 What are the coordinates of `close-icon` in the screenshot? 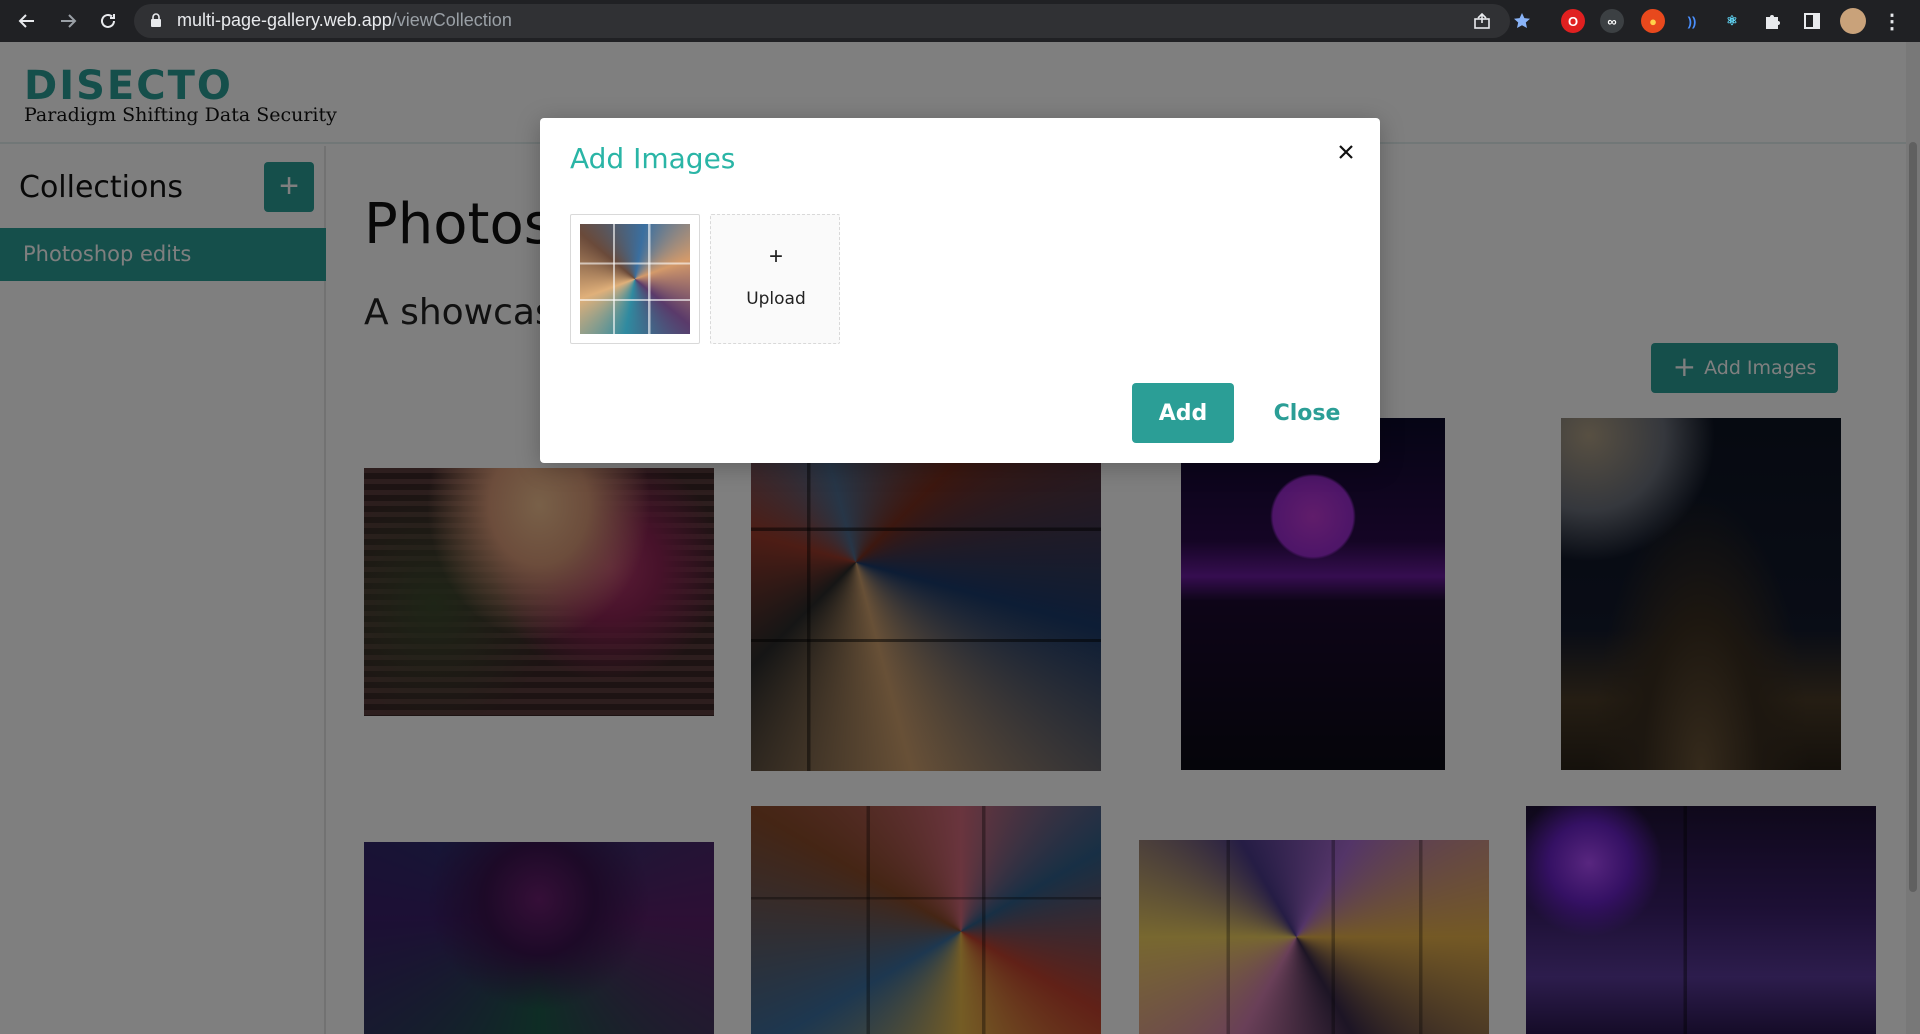 It's located at (1346, 152).